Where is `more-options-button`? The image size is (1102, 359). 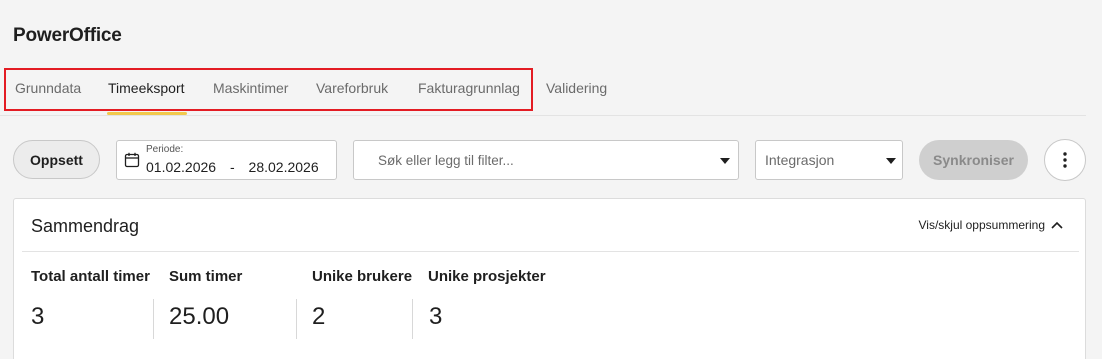 more-options-button is located at coordinates (1065, 160).